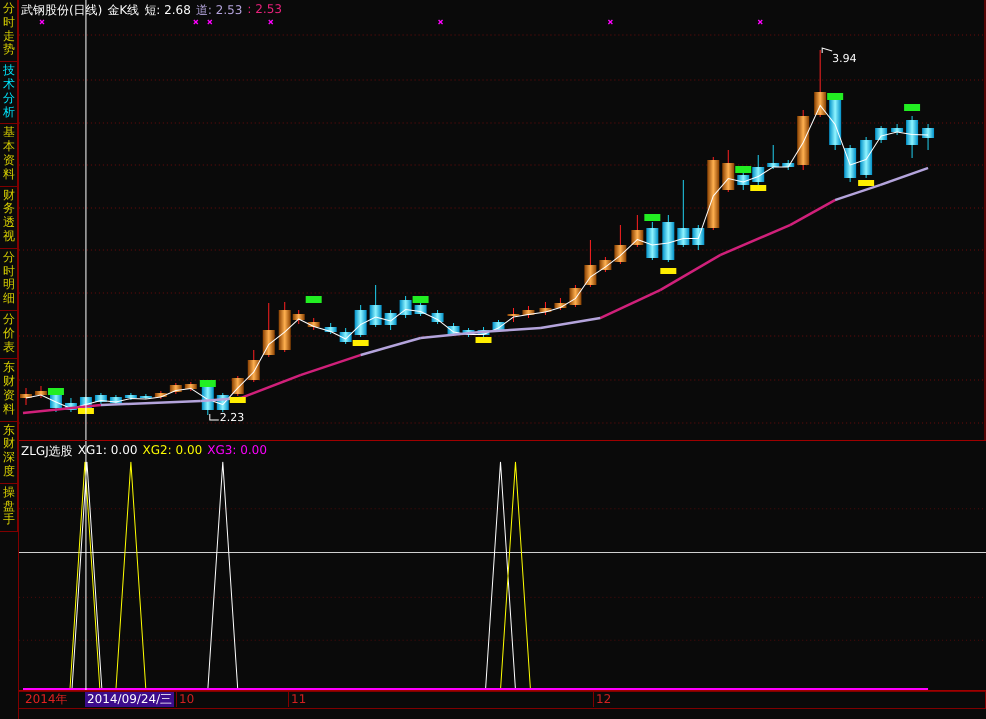  I want to click on price-label: 3.94, so click(844, 58).